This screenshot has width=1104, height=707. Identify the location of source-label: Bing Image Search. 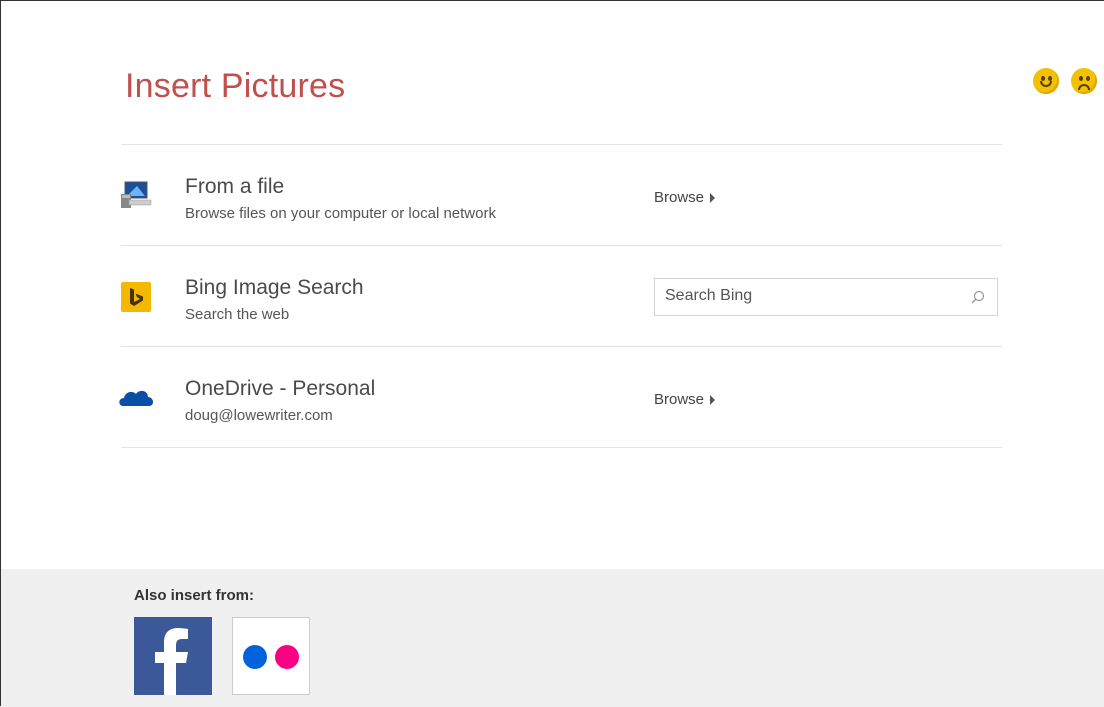
(274, 287).